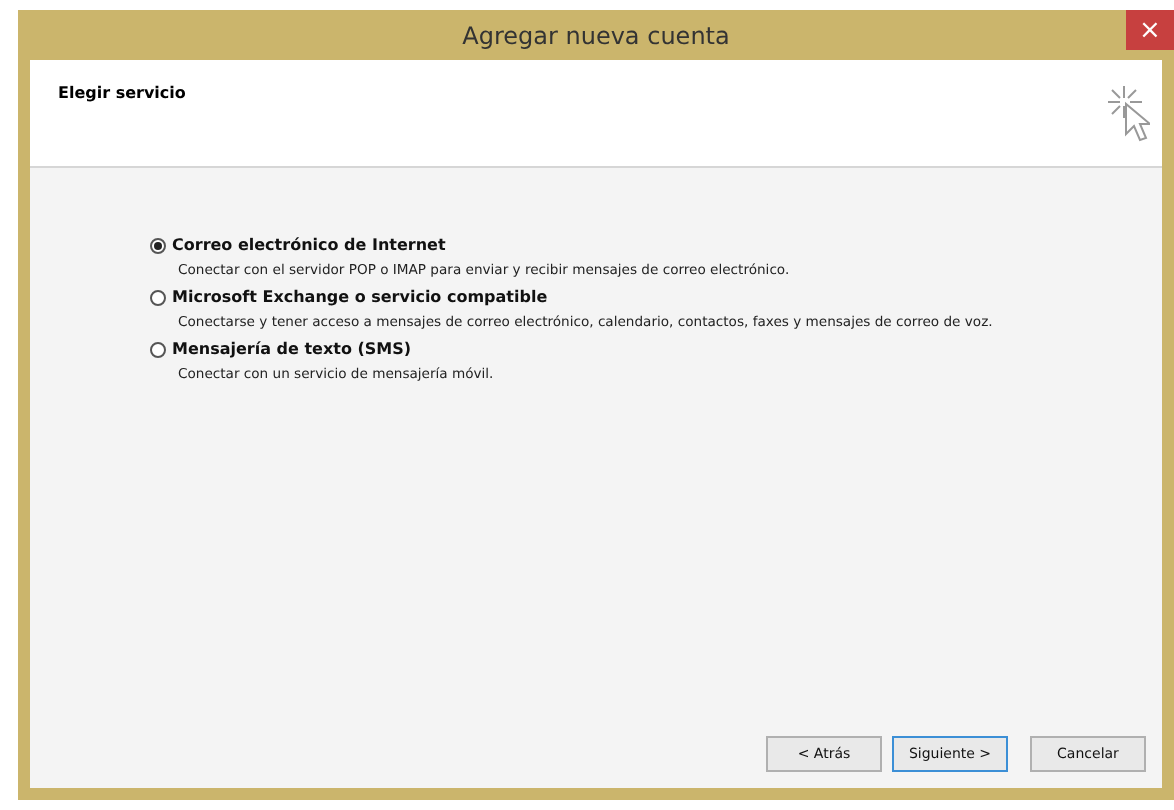  What do you see at coordinates (122, 94) in the screenshot?
I see `section-title: Elegir servicio` at bounding box center [122, 94].